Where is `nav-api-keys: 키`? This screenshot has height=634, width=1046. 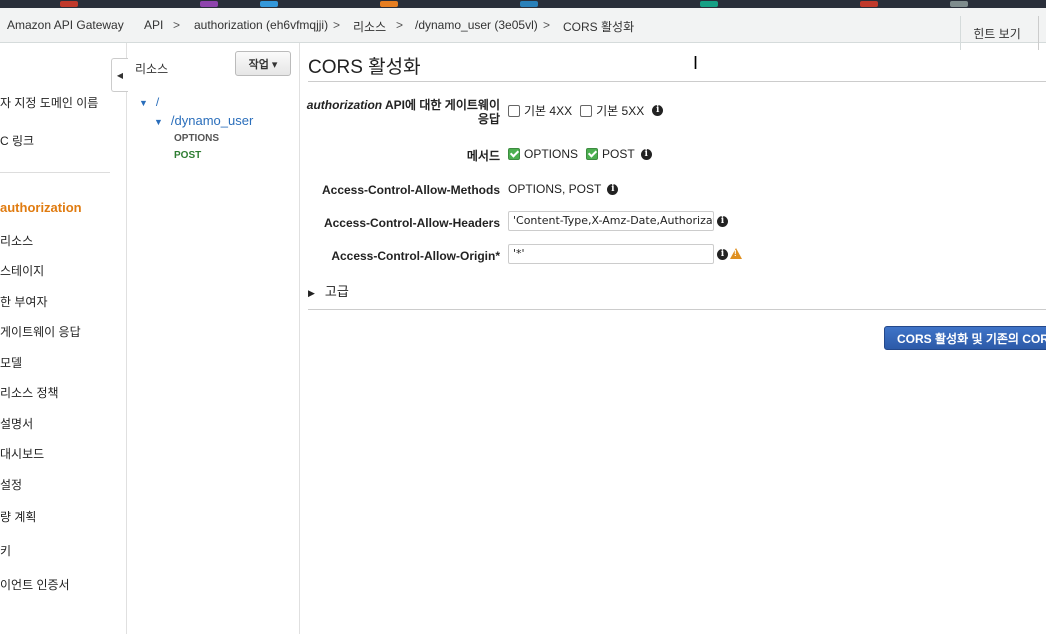
nav-api-keys: 키 is located at coordinates (5, 550).